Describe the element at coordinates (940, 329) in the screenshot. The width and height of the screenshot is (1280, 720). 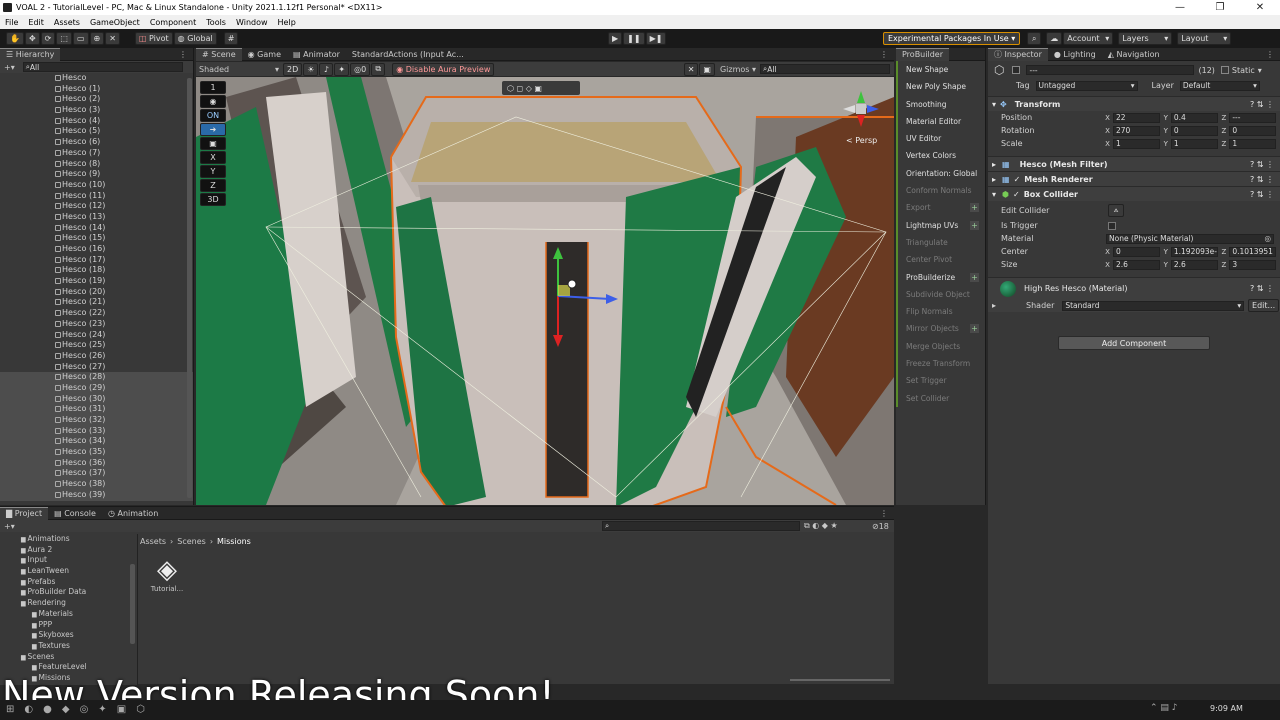
I see `probuilder-action: Mirror Objects +` at that location.